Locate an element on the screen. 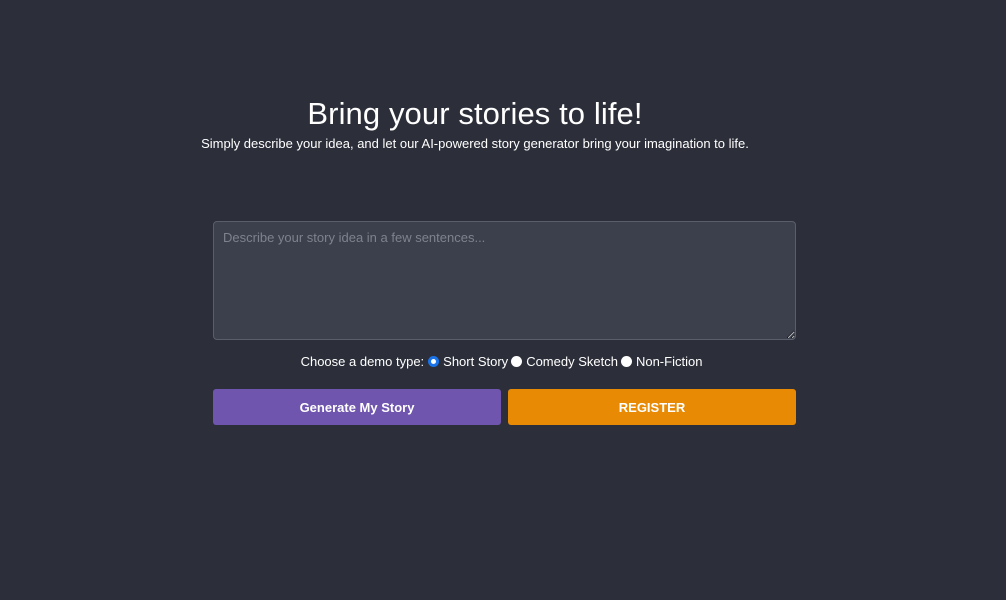  radio-comedy-sketch: Comedy Sketch is located at coordinates (564, 361).